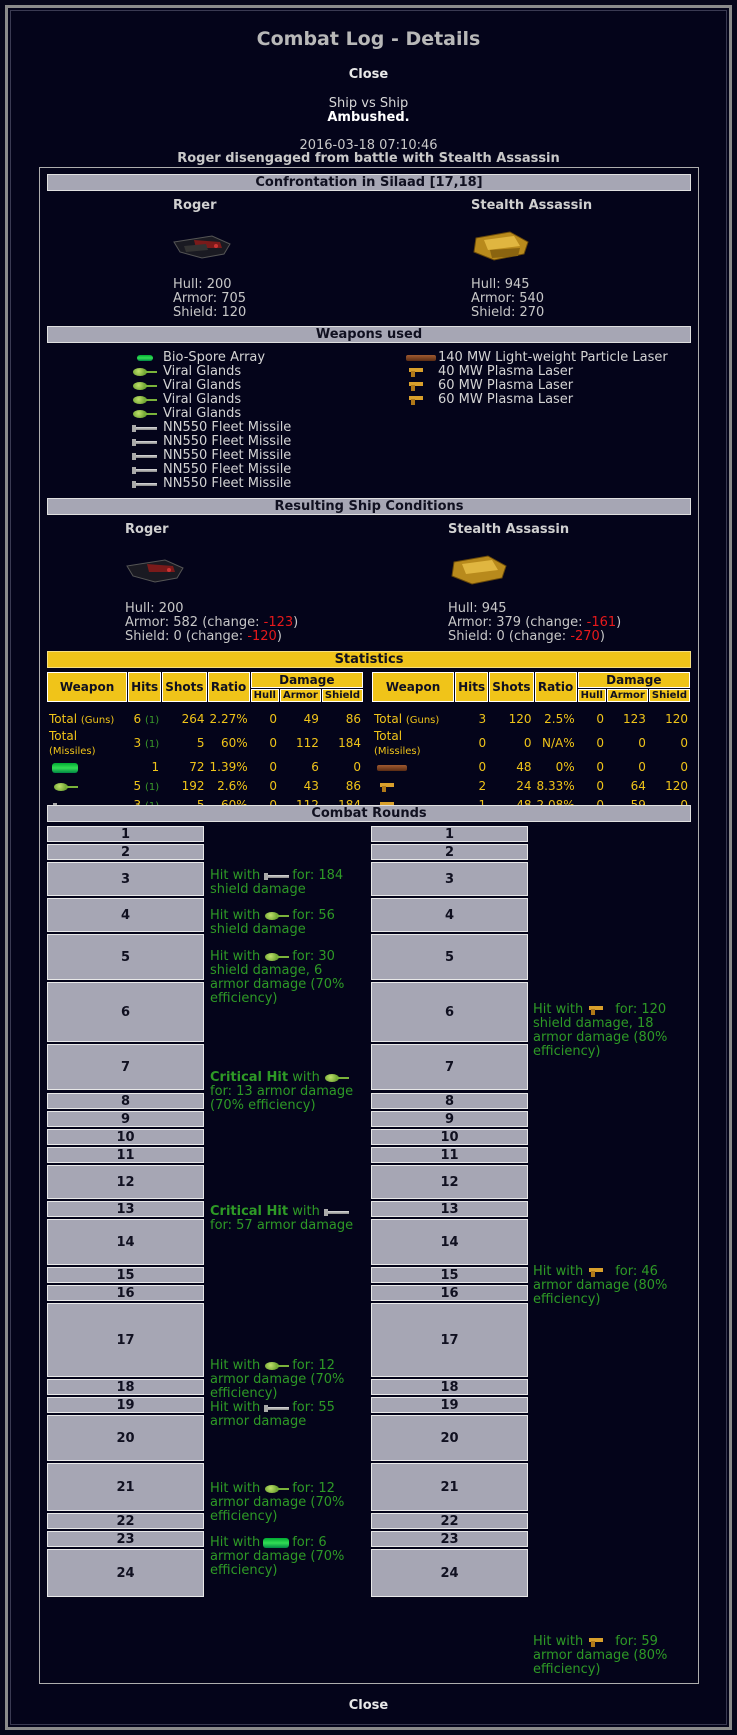 The height and width of the screenshot is (1735, 737). What do you see at coordinates (507, 299) in the screenshot?
I see `right-ship-stats: Hull: 945 Armor: 540 Shield: 270` at bounding box center [507, 299].